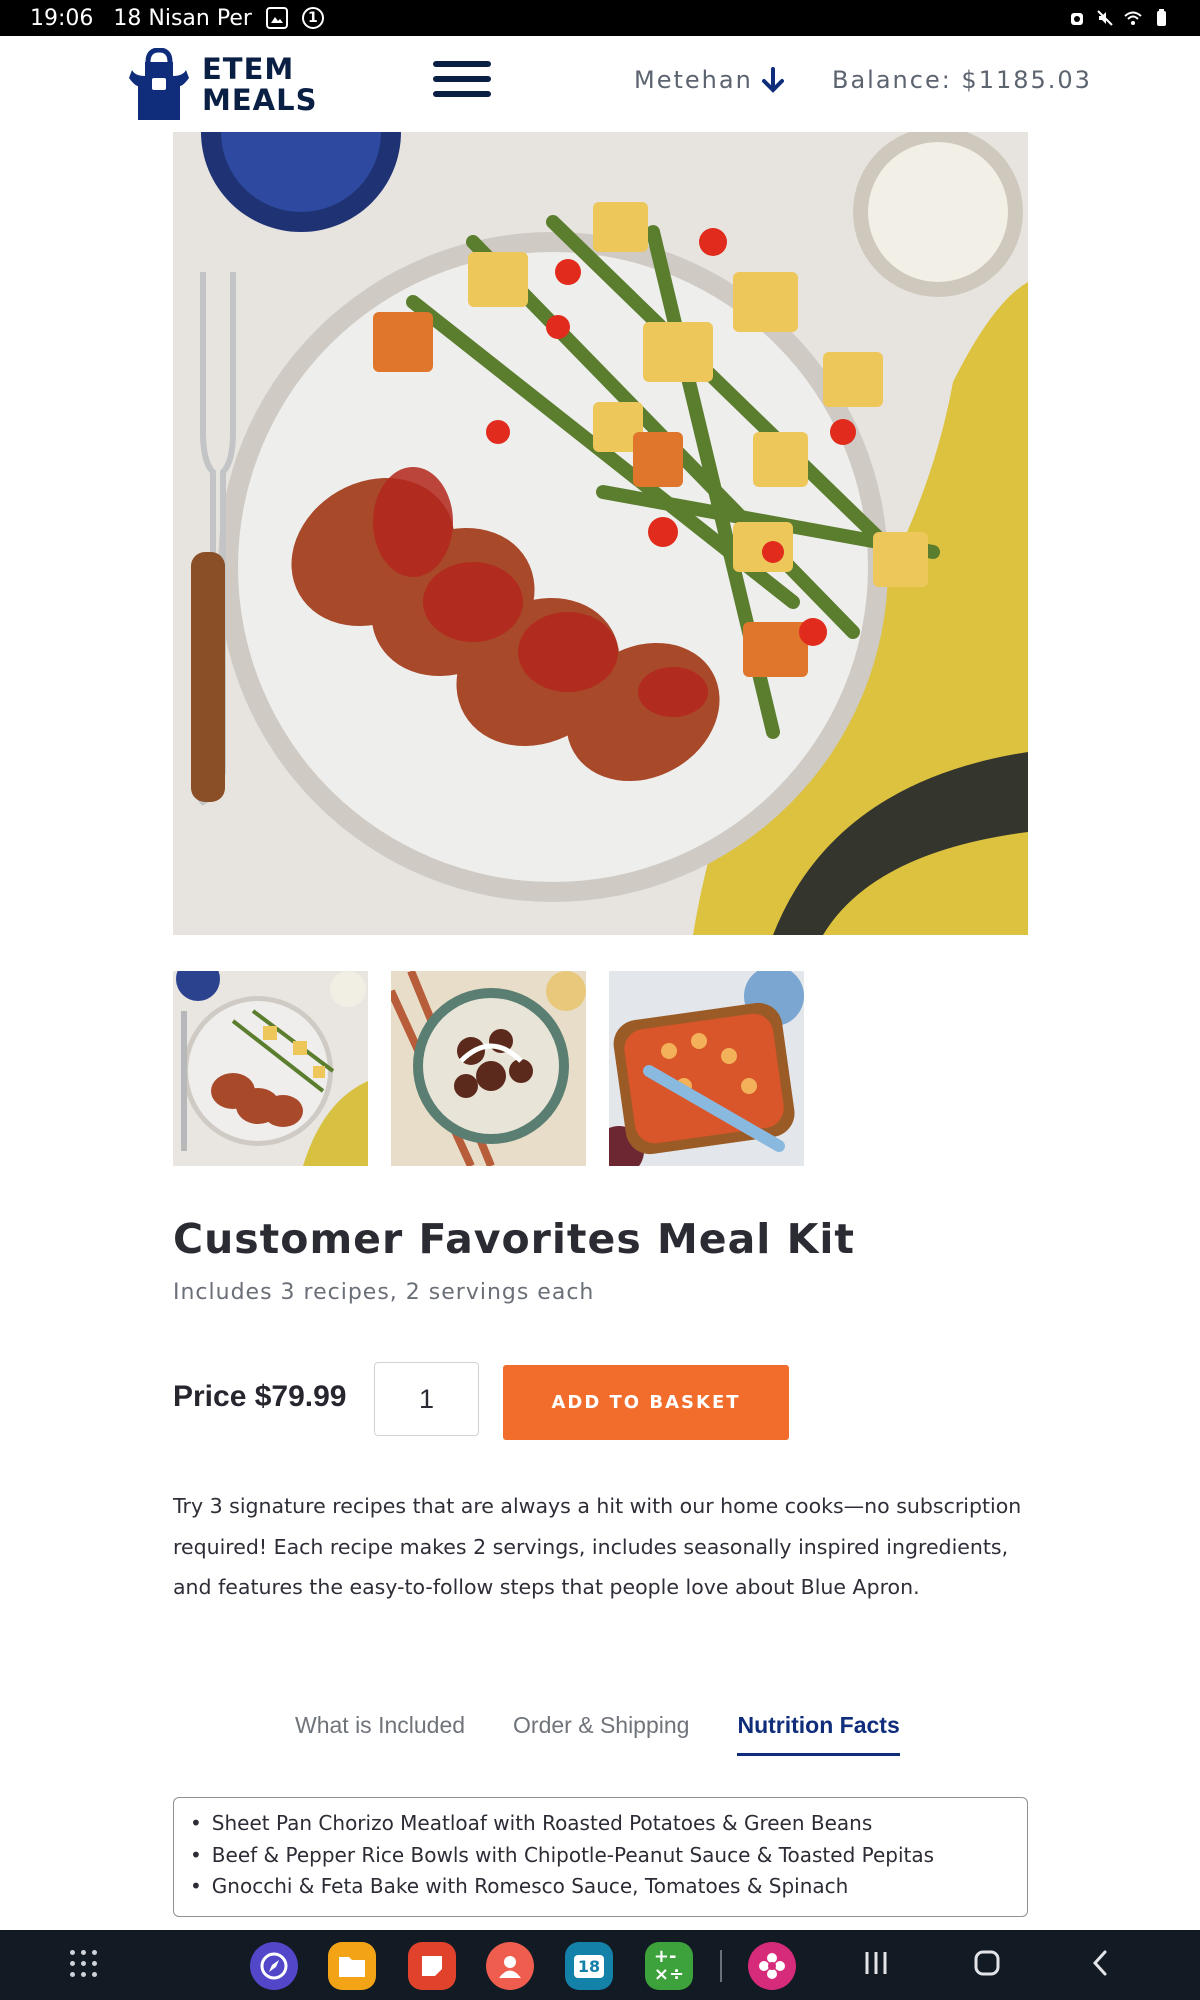 The image size is (1200, 2000). What do you see at coordinates (876, 1967) in the screenshot?
I see `recent-apps-icon` at bounding box center [876, 1967].